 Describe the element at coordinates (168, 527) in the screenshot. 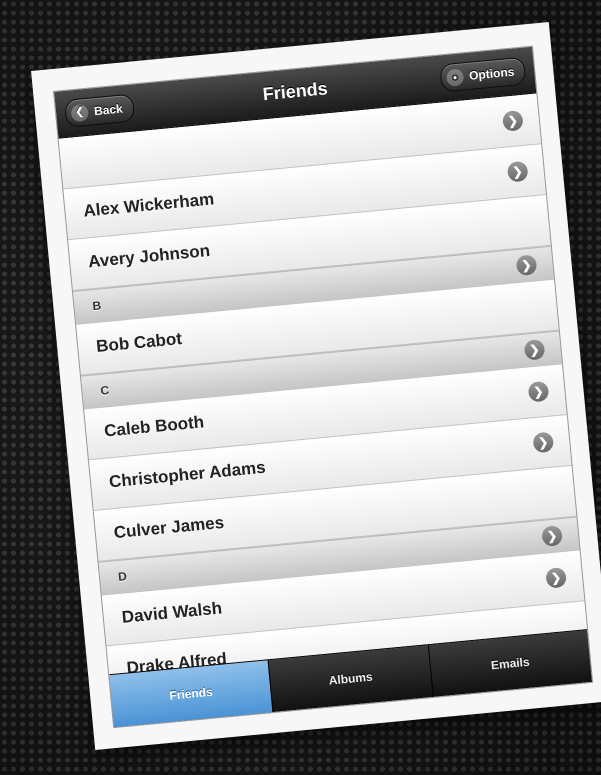

I see `list-item-label: Culver James` at that location.